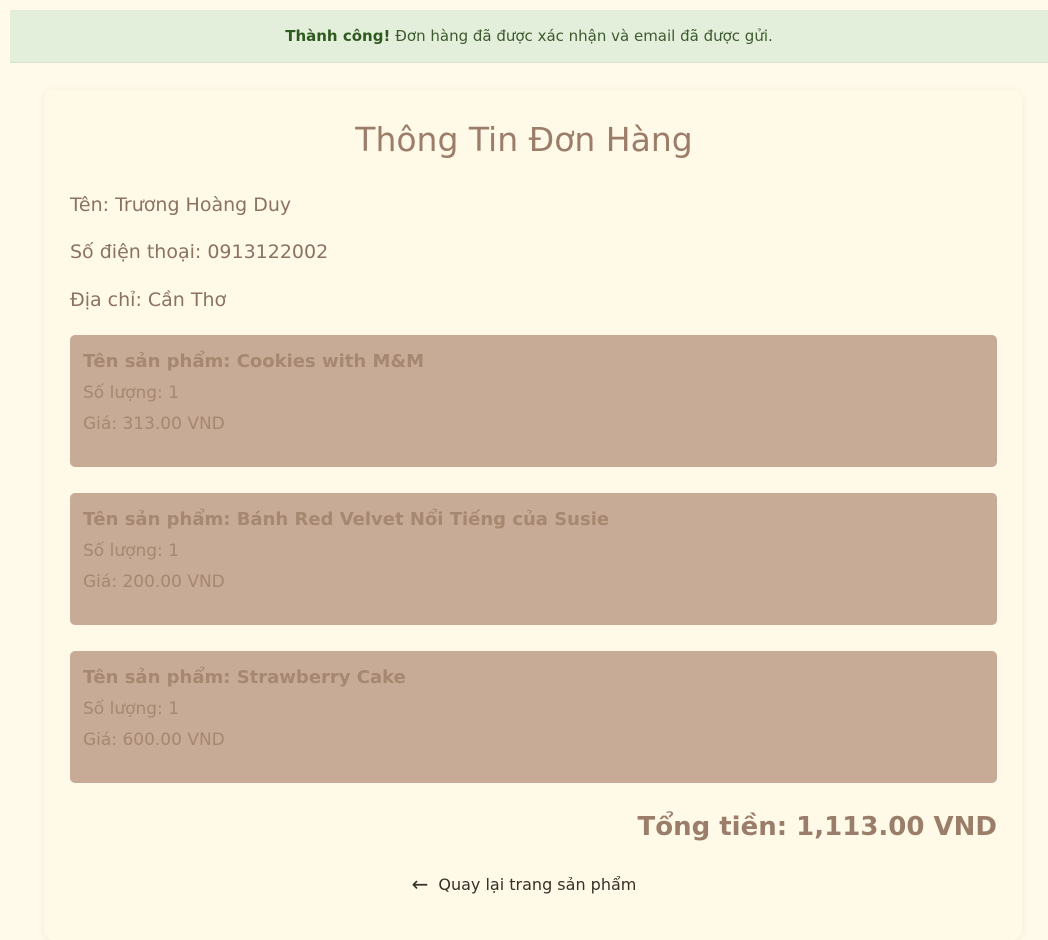  I want to click on product-name: Tên sản phẩm: Cookies with M&M, so click(253, 361).